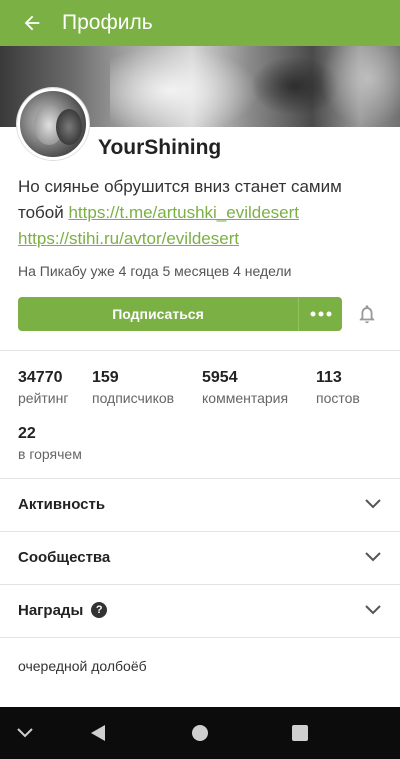 Image resolution: width=400 pixels, height=759 pixels. What do you see at coordinates (200, 504) in the screenshot?
I see `section-activity: Активность` at bounding box center [200, 504].